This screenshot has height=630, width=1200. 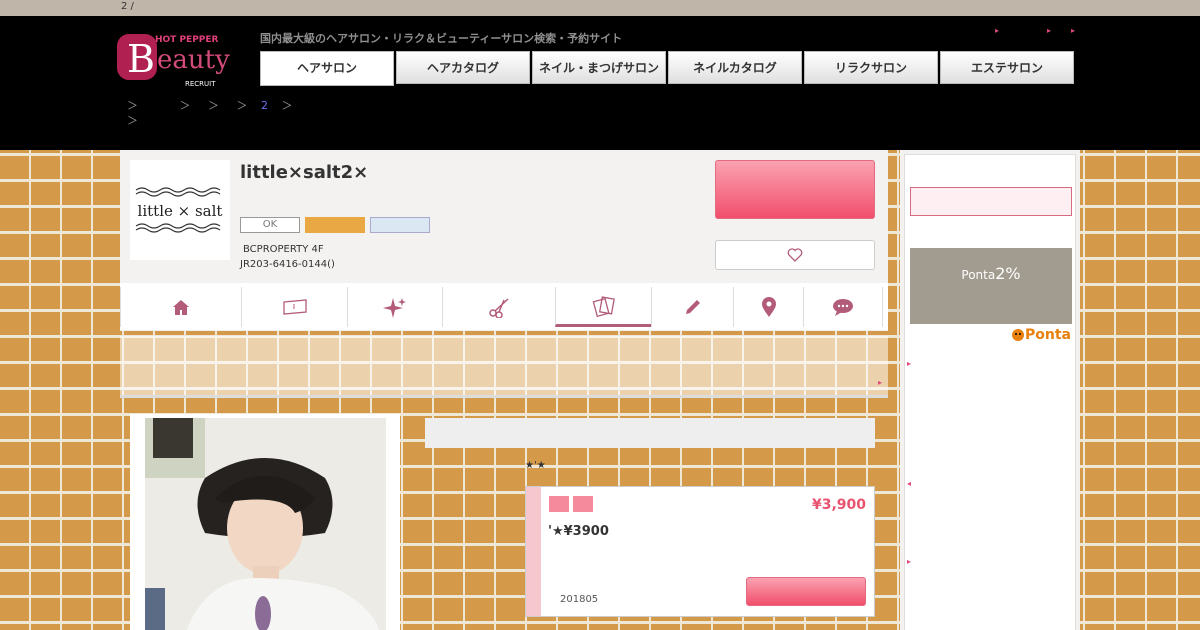 I want to click on salon-nav, so click(x=504, y=307).